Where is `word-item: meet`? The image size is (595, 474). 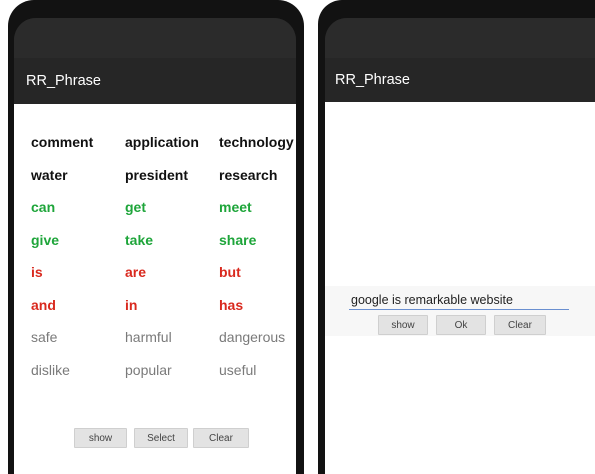 word-item: meet is located at coordinates (257, 213).